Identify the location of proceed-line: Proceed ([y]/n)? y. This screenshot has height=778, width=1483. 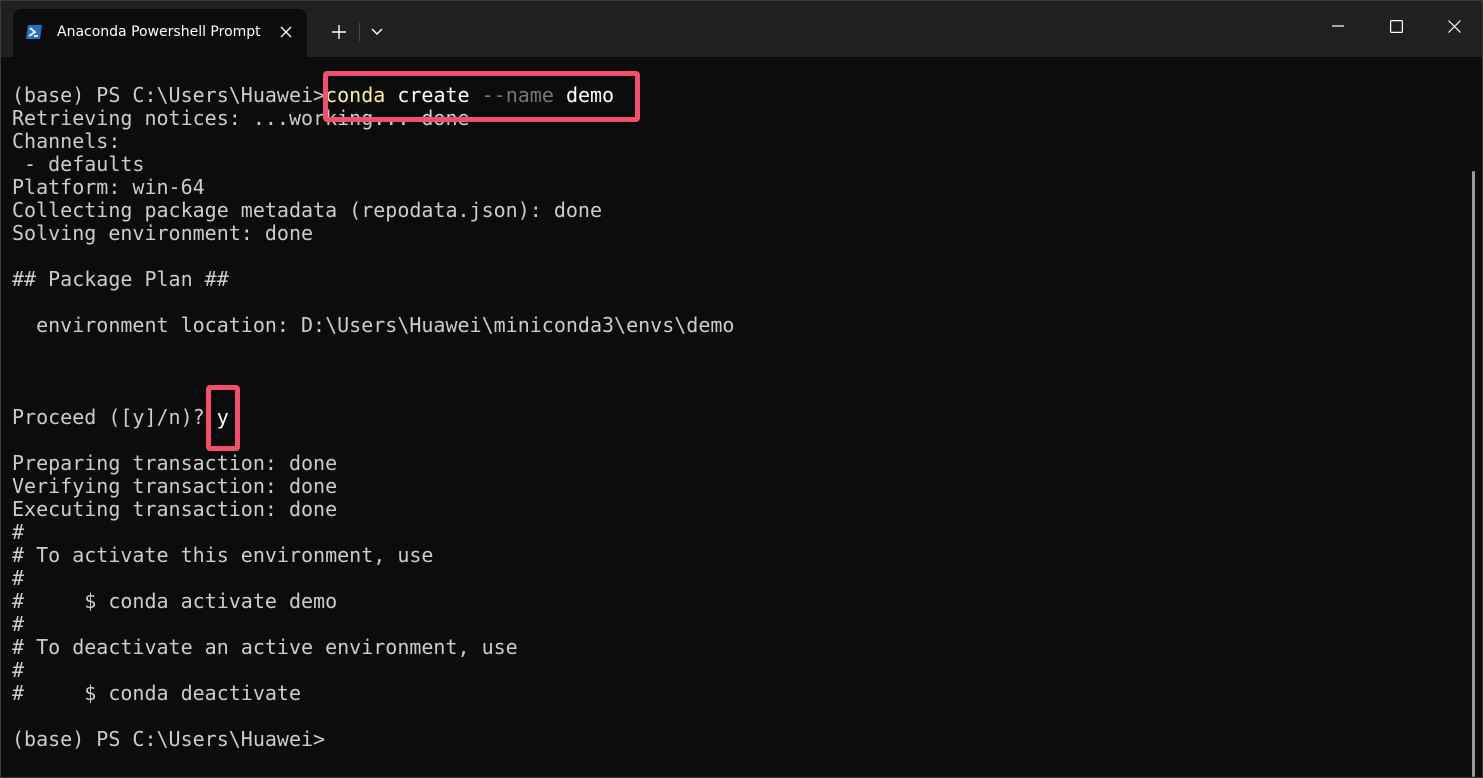
(120, 417).